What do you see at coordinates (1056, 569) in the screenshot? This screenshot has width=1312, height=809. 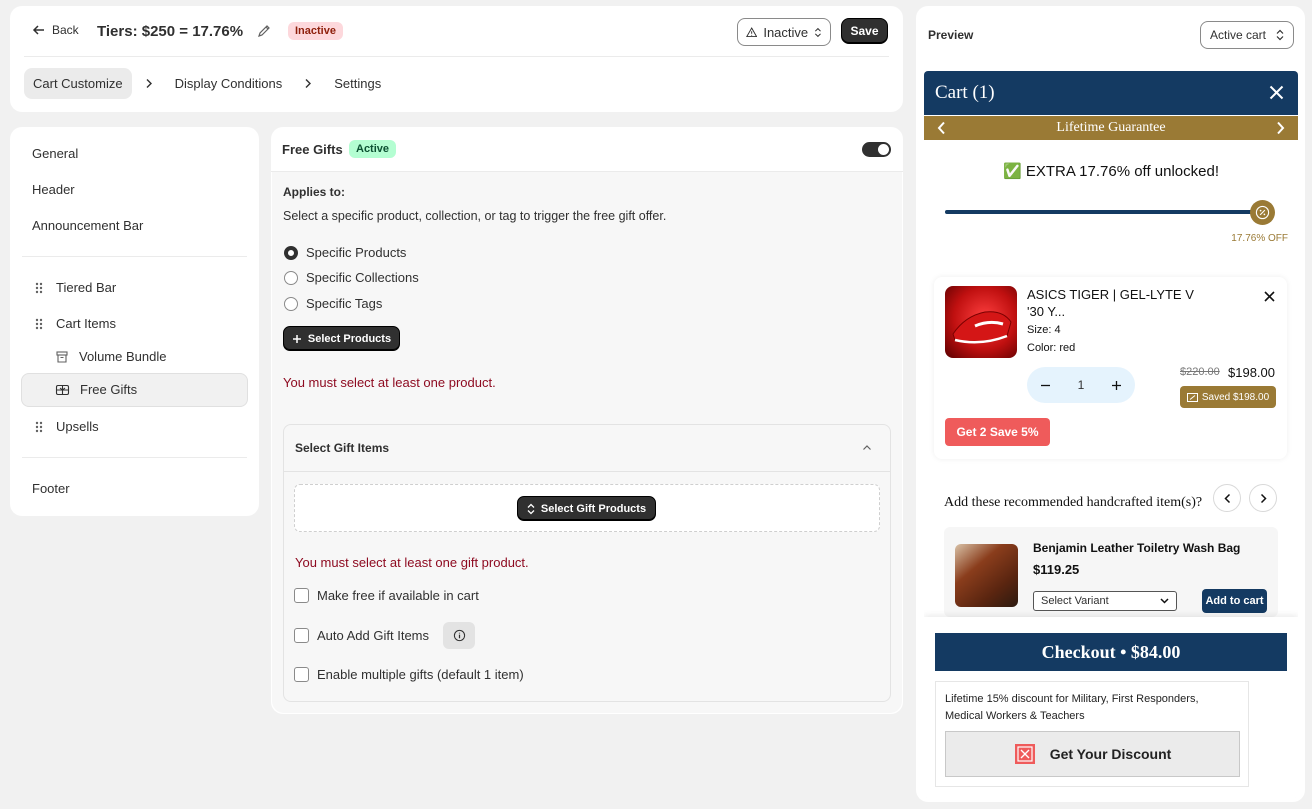 I see `recommended-product-price: $119.25` at bounding box center [1056, 569].